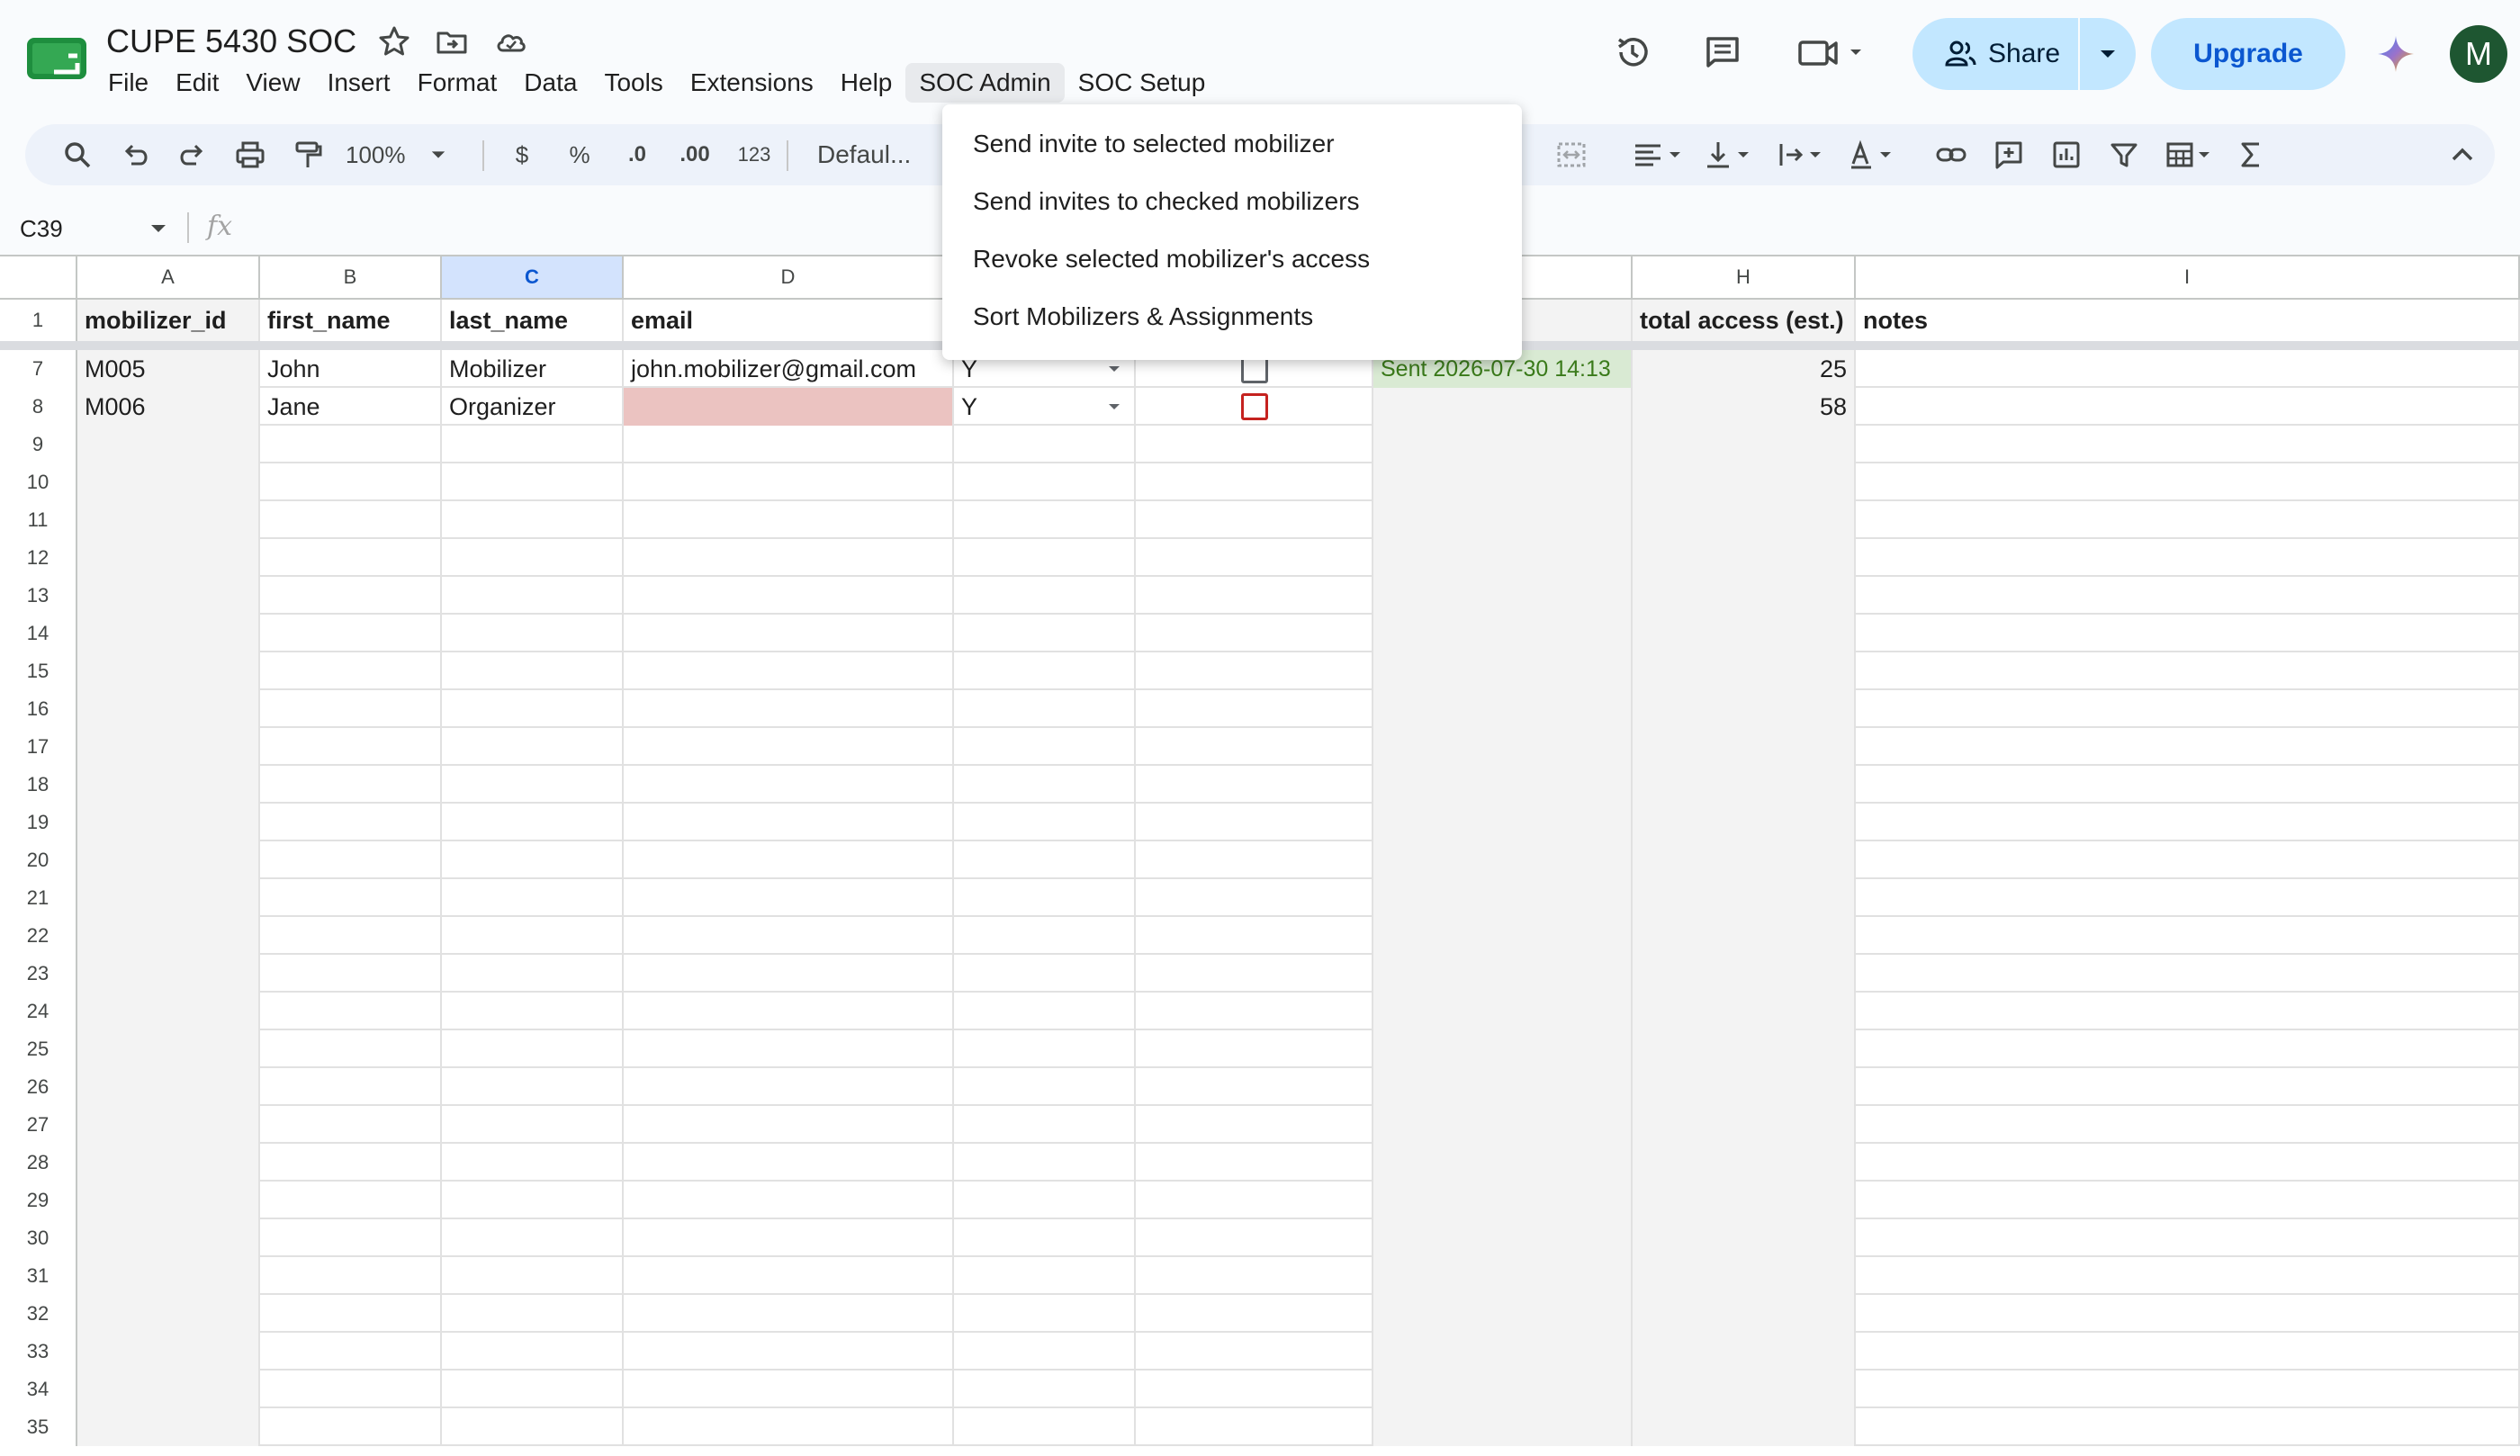 This screenshot has width=2520, height=1456. Describe the element at coordinates (351, 320) in the screenshot. I see `header-cell-first-name: first_name` at that location.